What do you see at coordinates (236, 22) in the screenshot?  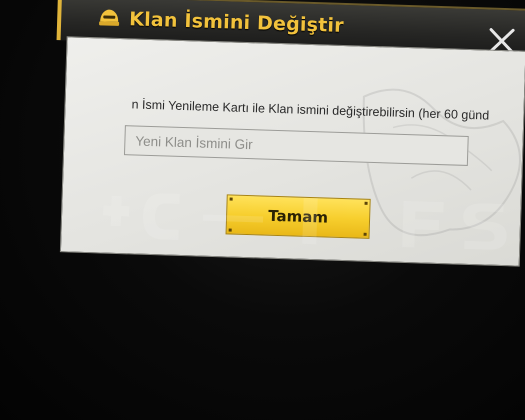 I see `dialog-title: Klan İsmini Değiştir` at bounding box center [236, 22].